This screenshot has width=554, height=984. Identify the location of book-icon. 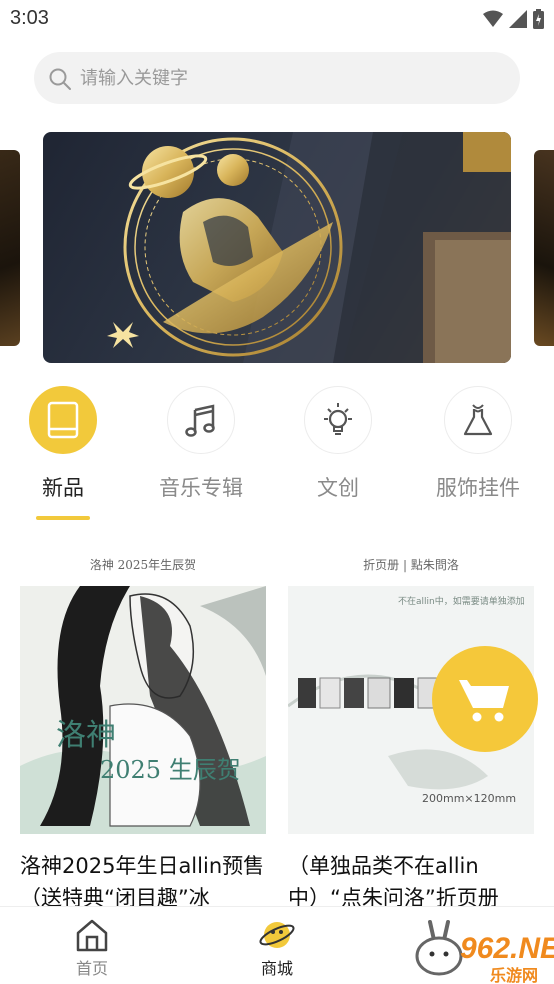
(63, 420).